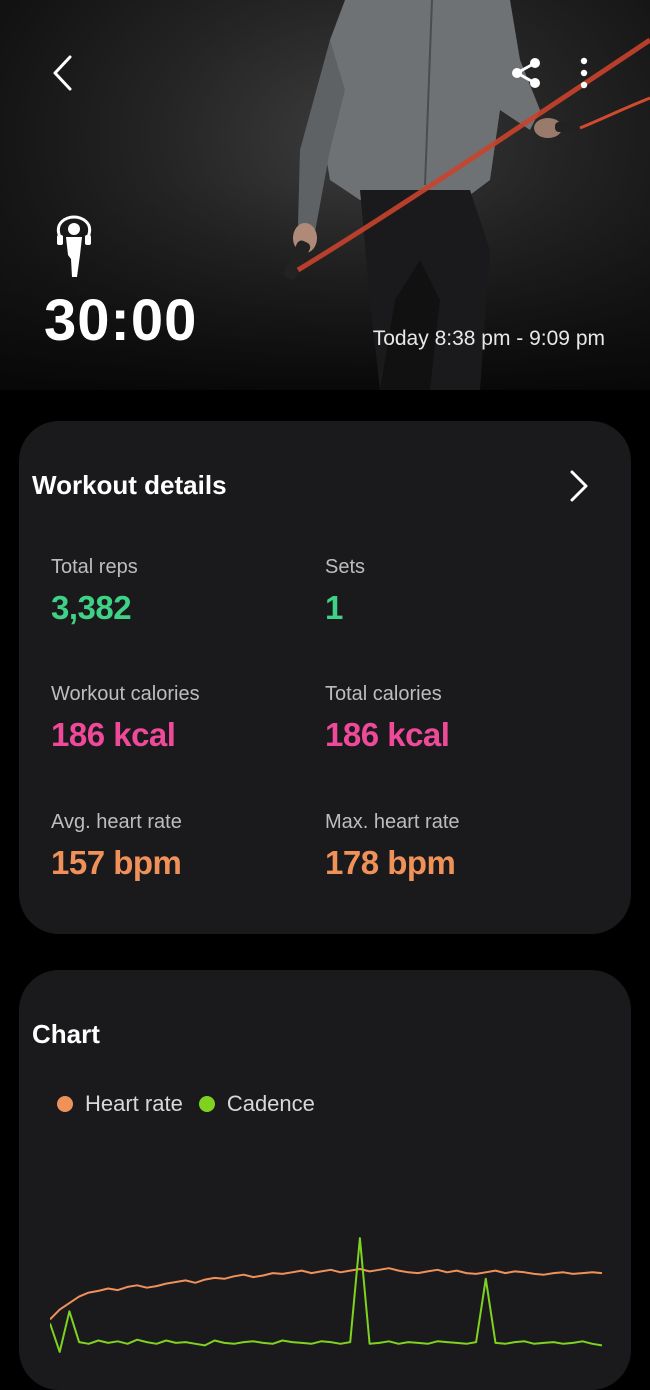 The image size is (650, 1390). Describe the element at coordinates (129, 485) in the screenshot. I see `workout-details-title: Workout details` at that location.